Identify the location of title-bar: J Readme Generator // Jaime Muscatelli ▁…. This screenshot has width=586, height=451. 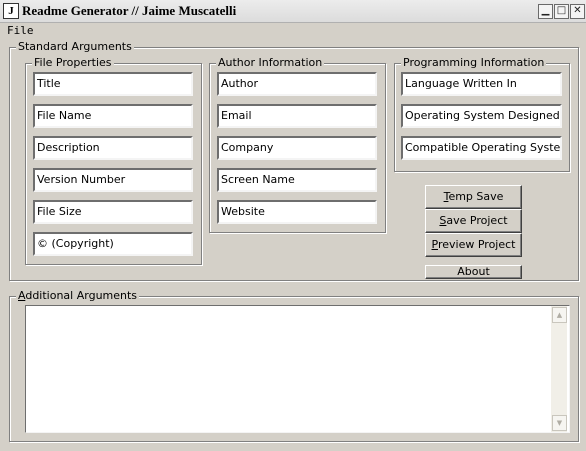
(293, 11).